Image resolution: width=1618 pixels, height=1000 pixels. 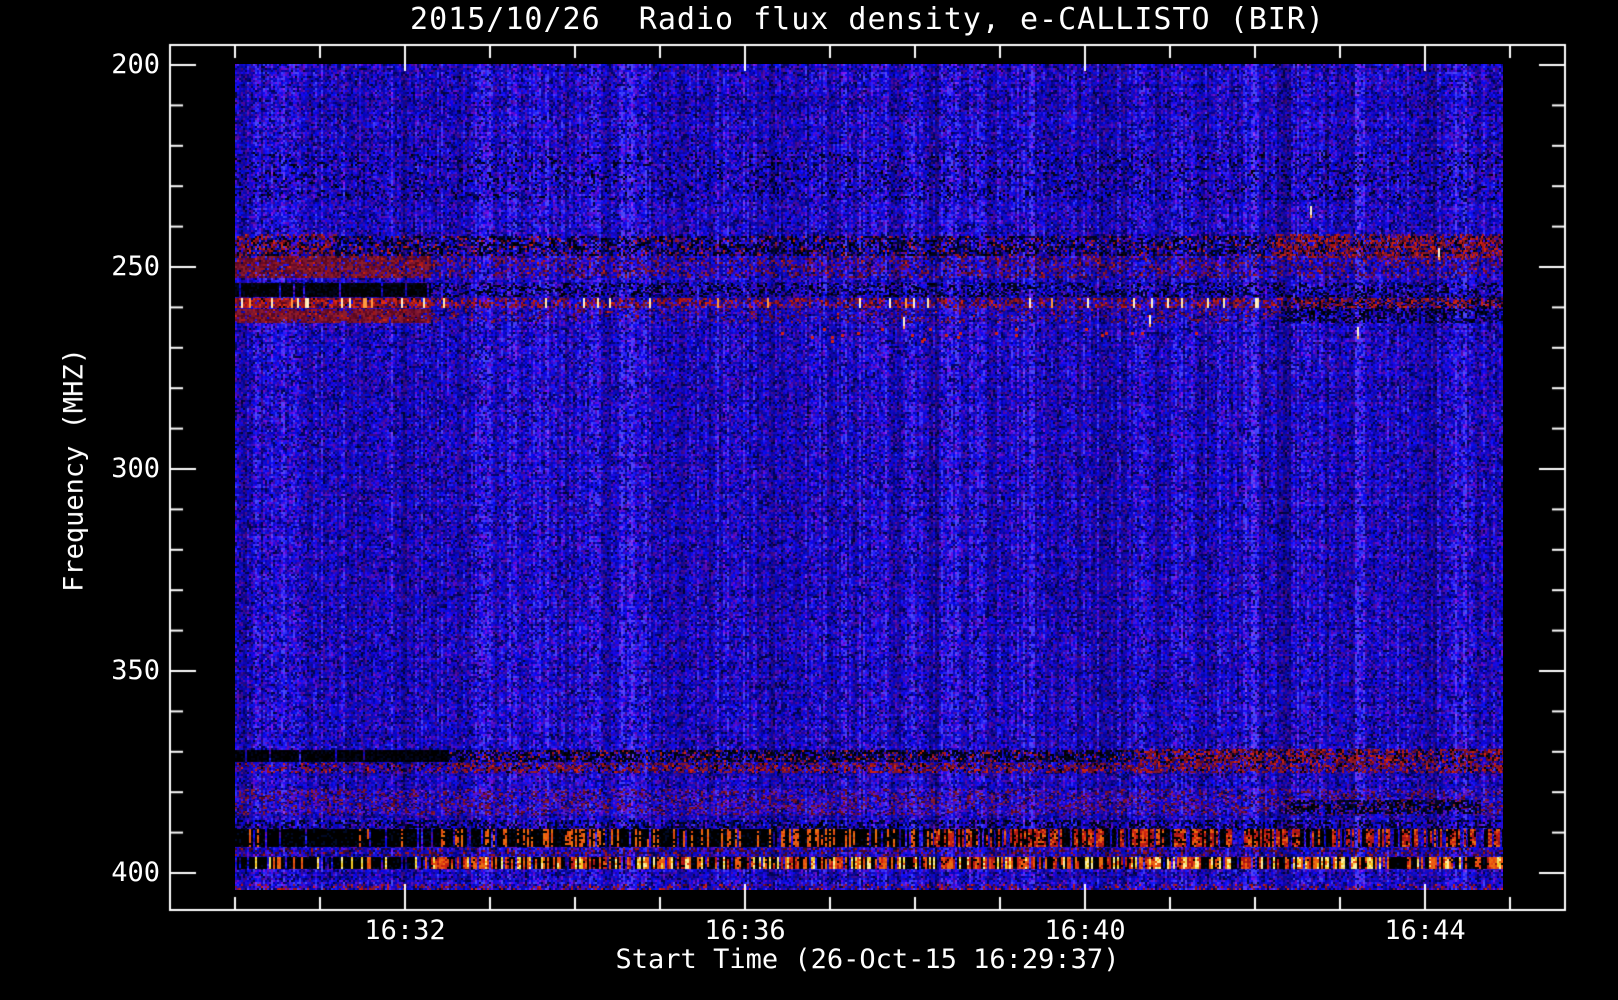 What do you see at coordinates (135, 266) in the screenshot?
I see `y-tick-label-250: 250` at bounding box center [135, 266].